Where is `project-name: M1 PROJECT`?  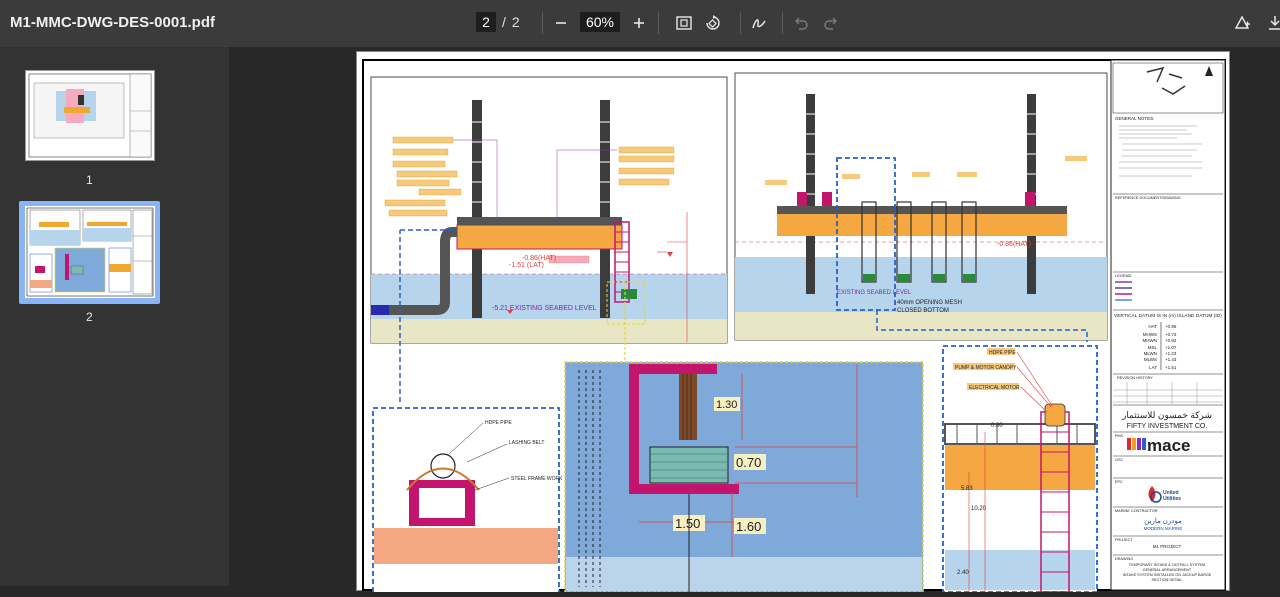
project-name: M1 PROJECT is located at coordinates (1167, 546).